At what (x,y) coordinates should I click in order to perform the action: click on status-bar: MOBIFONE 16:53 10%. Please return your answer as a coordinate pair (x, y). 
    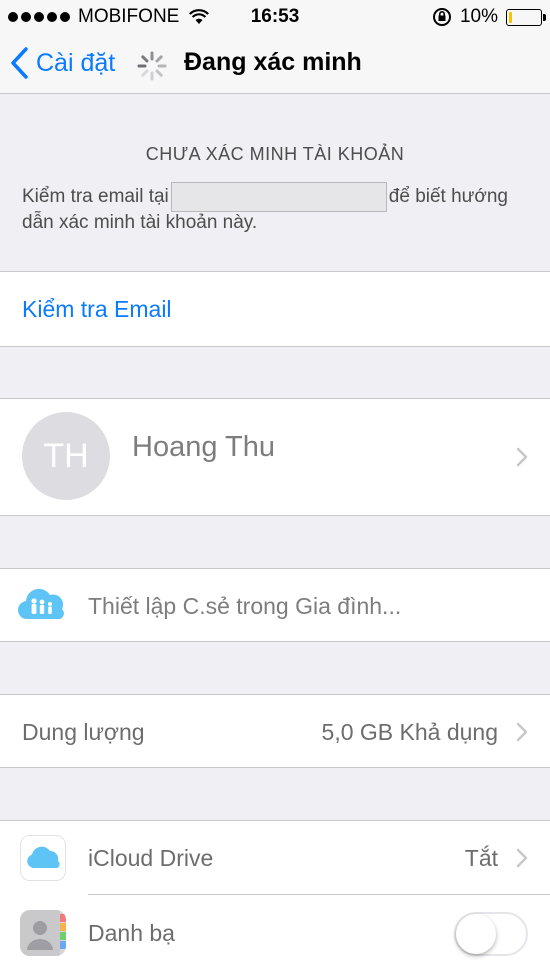
    Looking at the image, I should click on (275, 18).